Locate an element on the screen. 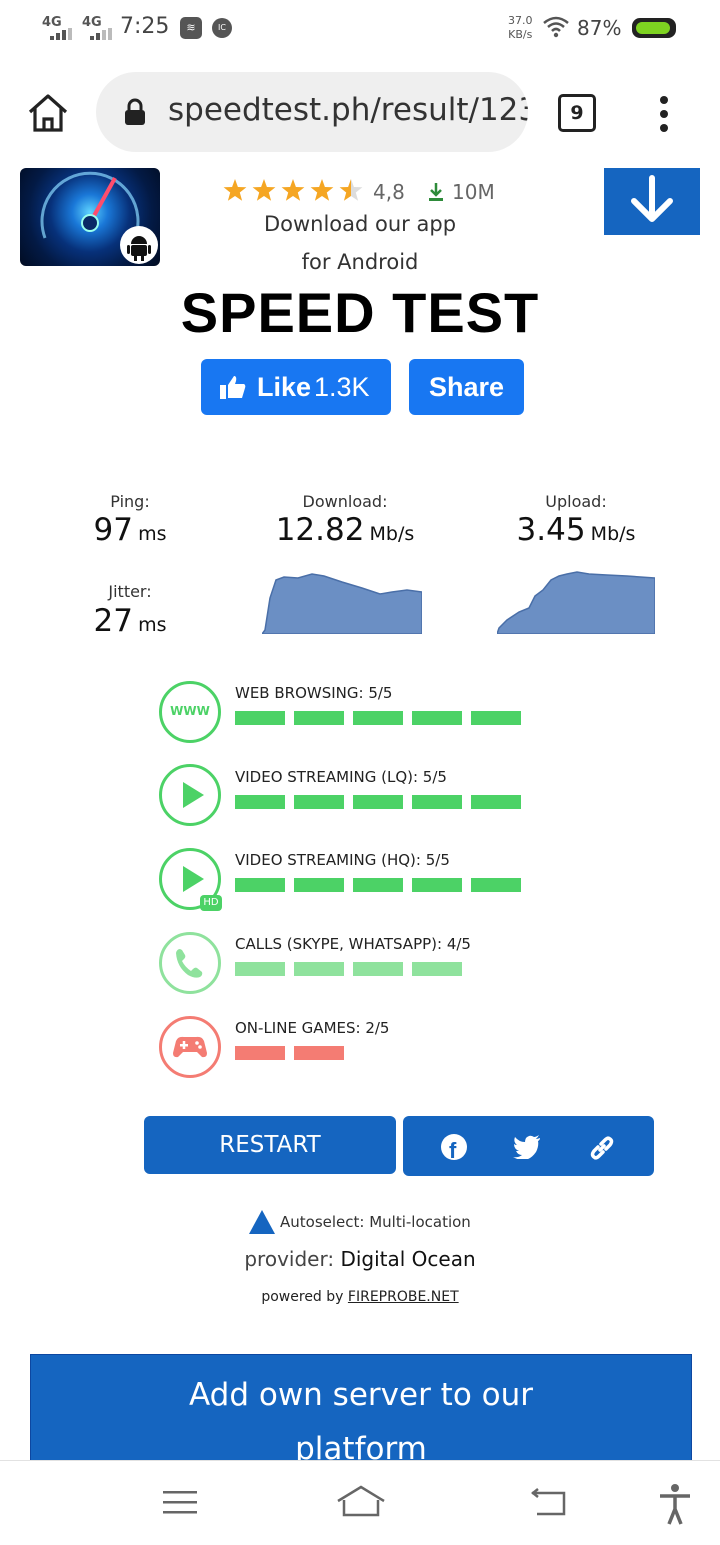 The width and height of the screenshot is (720, 1545). quality-label-video-hq: VIDEO STREAMING (HQ): 5/5 is located at coordinates (342, 860).